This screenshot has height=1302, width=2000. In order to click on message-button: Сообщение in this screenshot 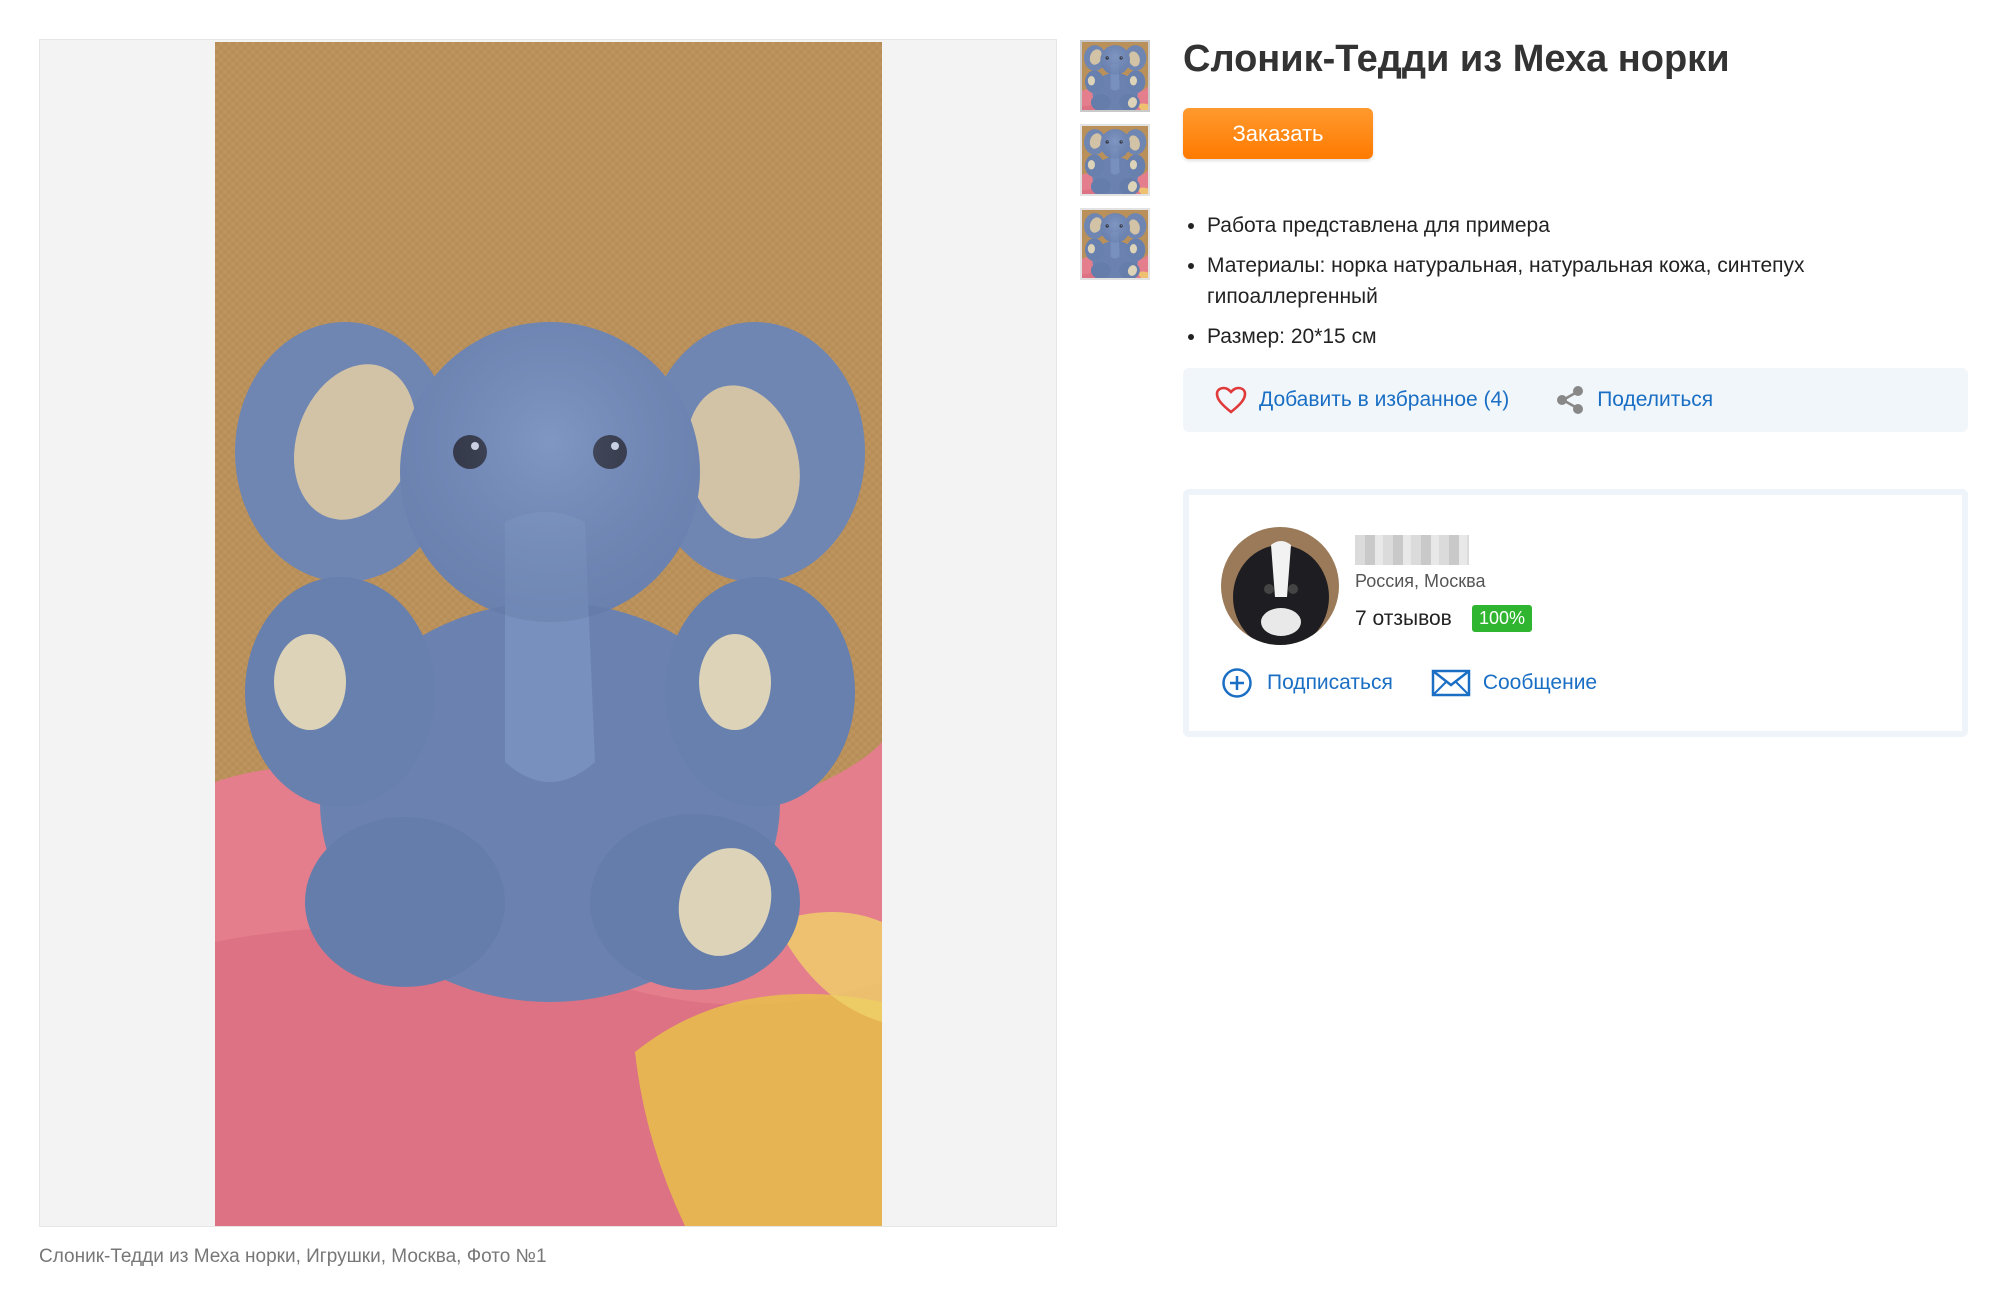, I will do `click(1514, 683)`.